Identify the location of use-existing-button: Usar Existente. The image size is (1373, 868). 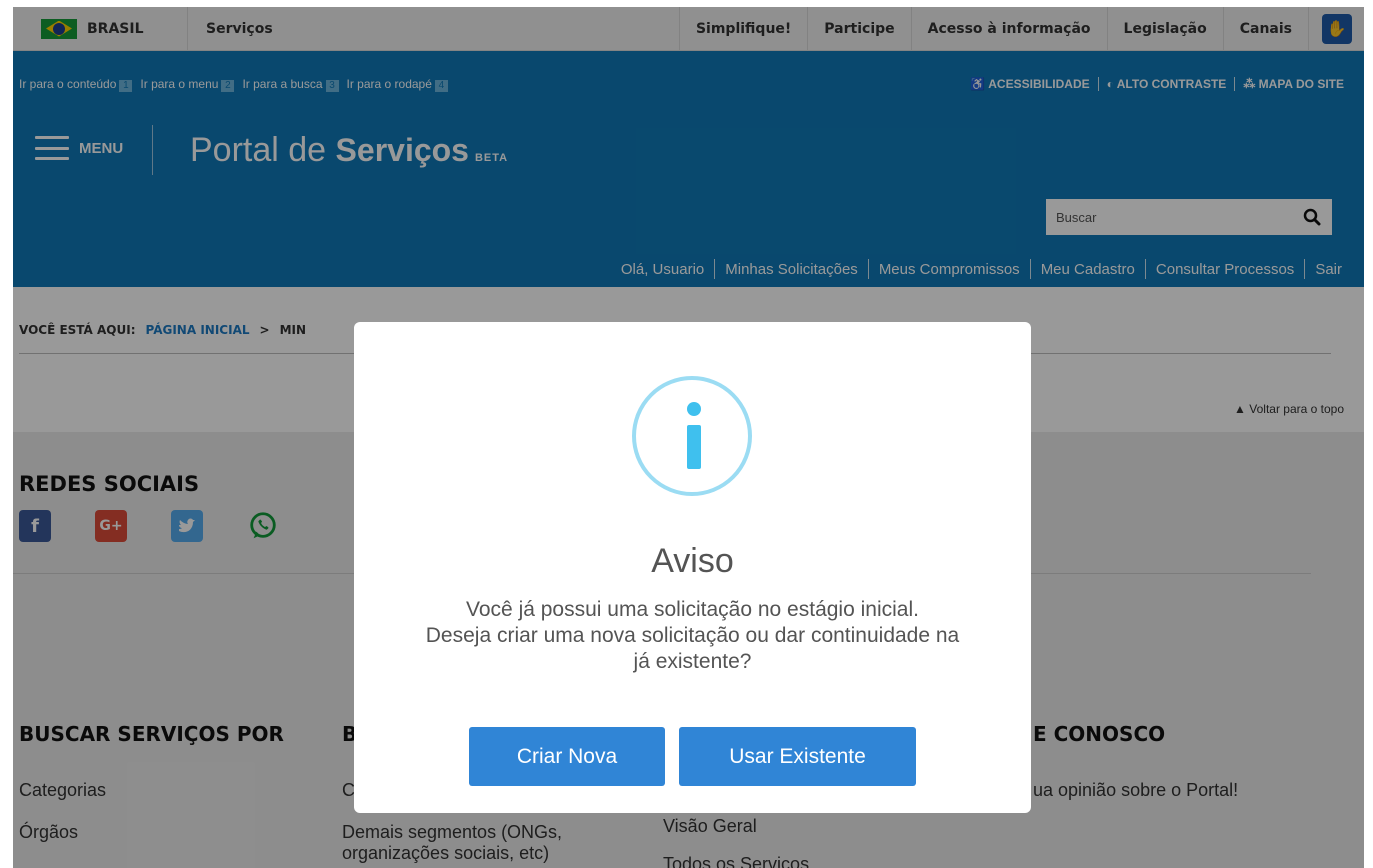
(797, 756).